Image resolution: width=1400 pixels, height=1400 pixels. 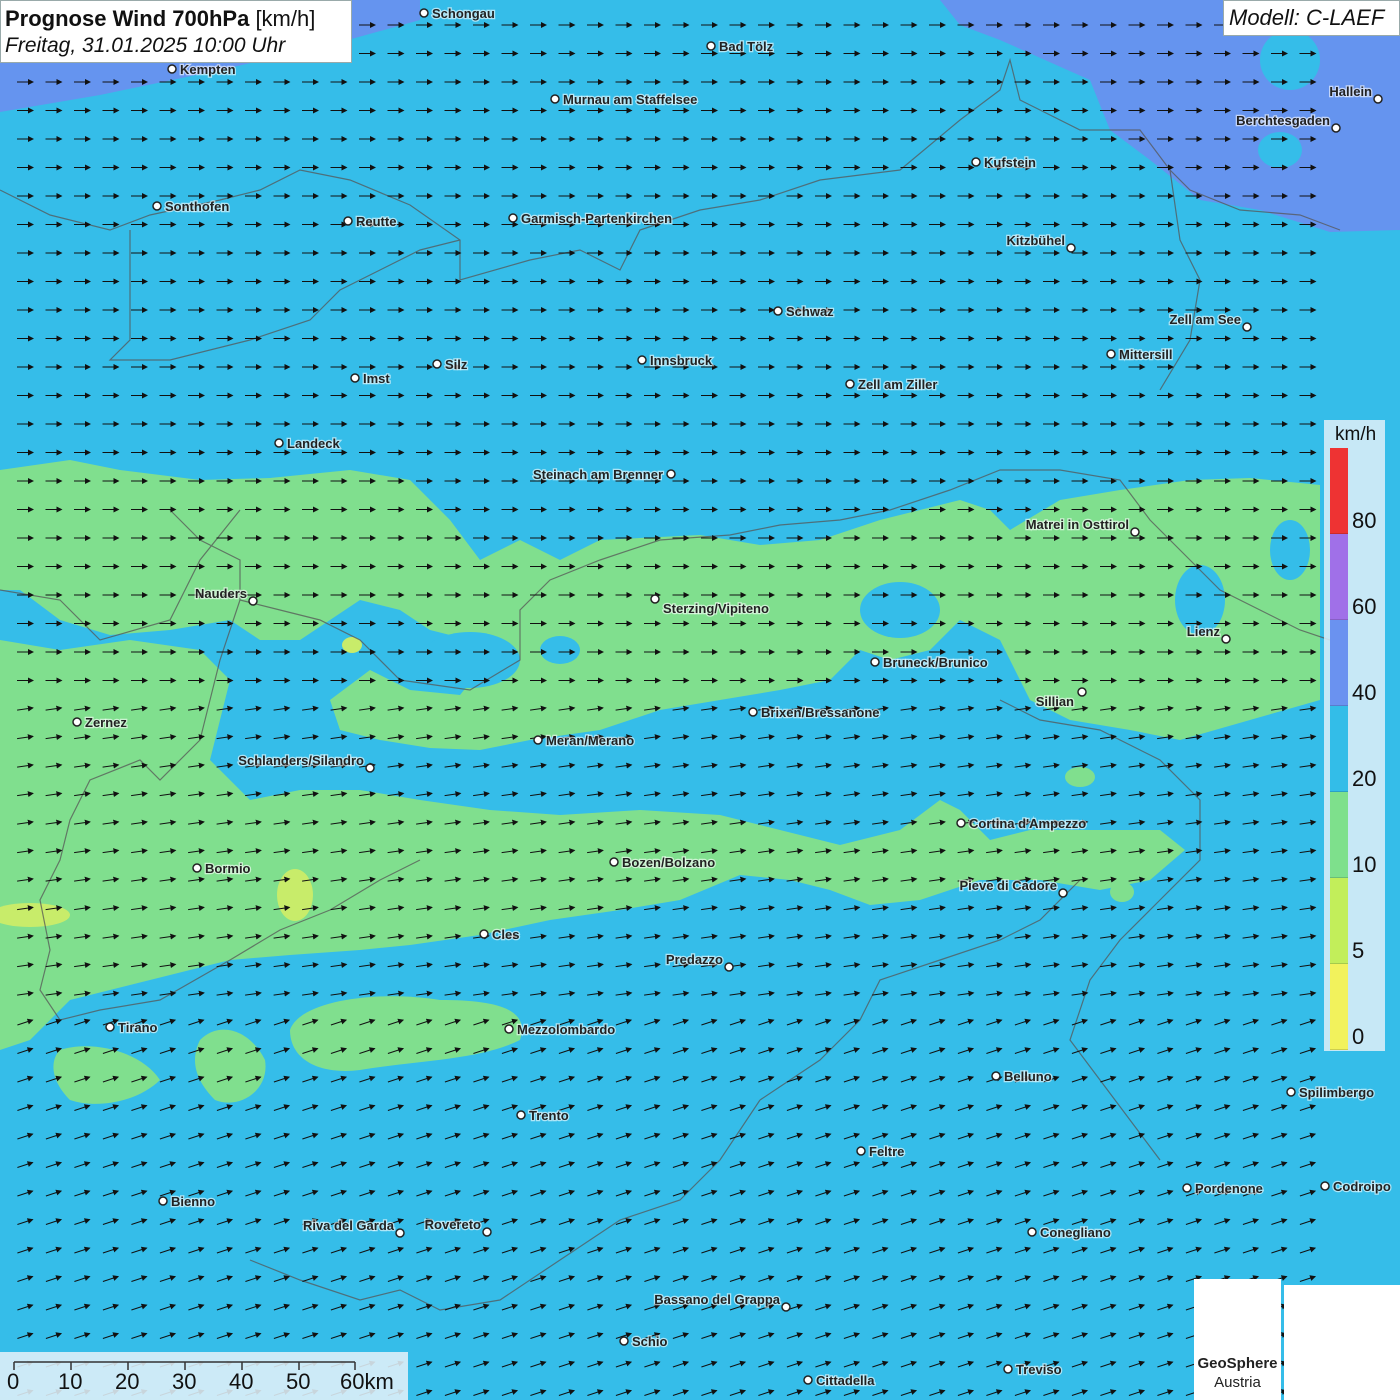 What do you see at coordinates (1237, 1363) in the screenshot?
I see `logo-name: GeoSphere` at bounding box center [1237, 1363].